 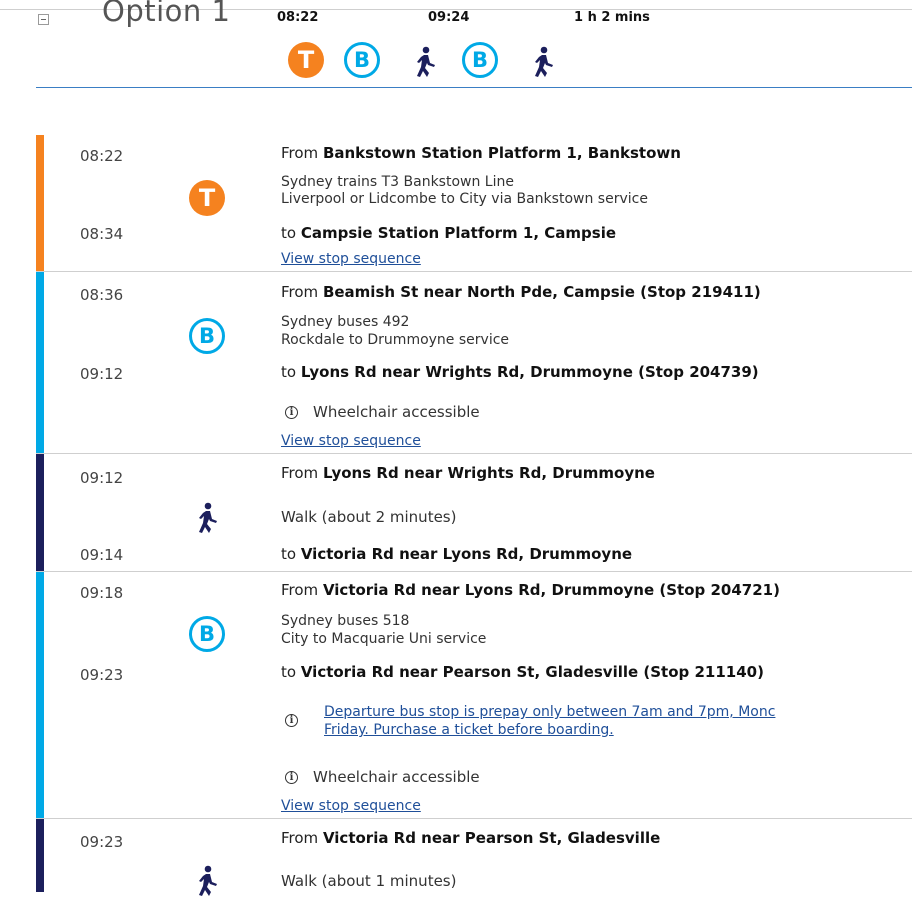 I want to click on depart-time: 08:22, so click(x=298, y=17).